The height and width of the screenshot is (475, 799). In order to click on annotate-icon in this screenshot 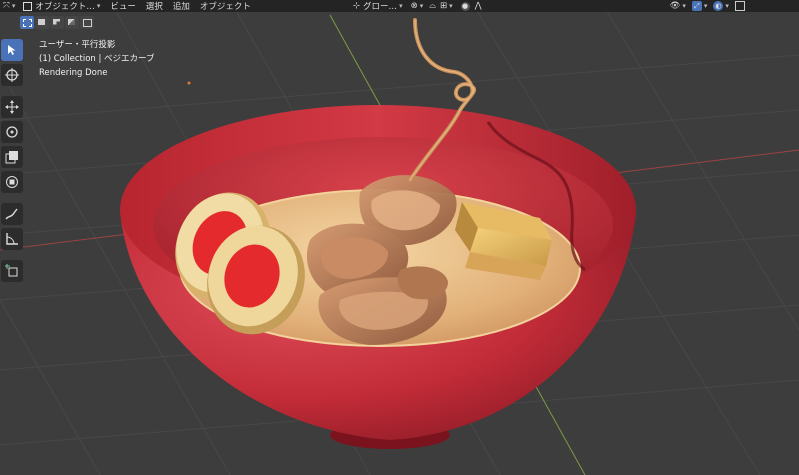, I will do `click(11, 214)`.